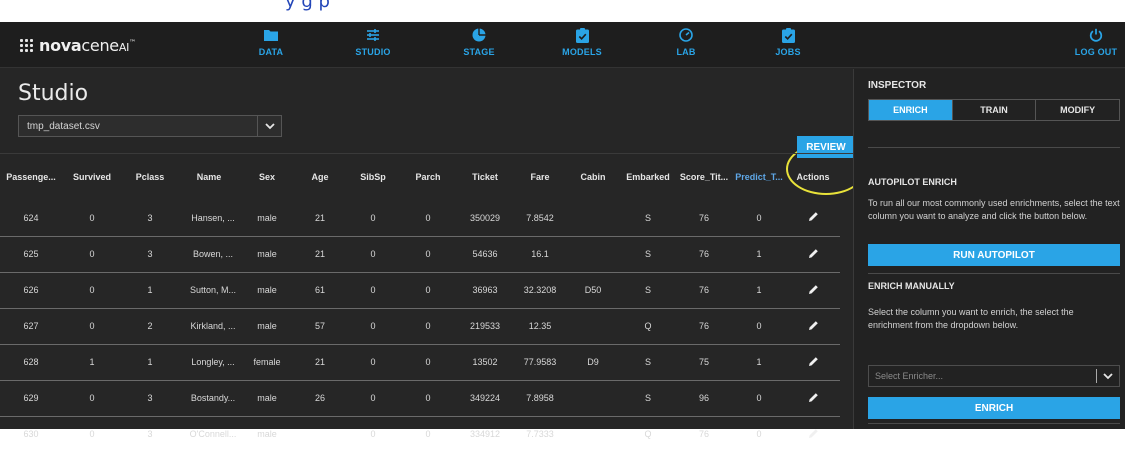  Describe the element at coordinates (267, 362) in the screenshot. I see `table-cell: female` at that location.